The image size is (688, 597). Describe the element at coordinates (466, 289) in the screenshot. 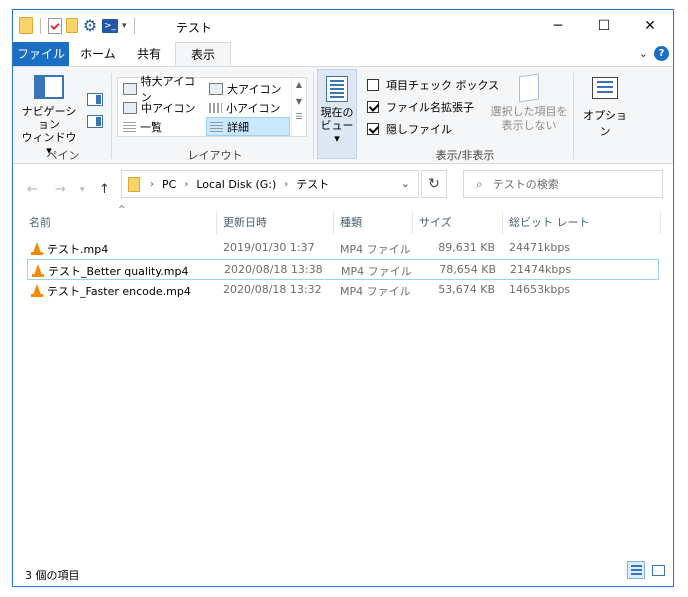

I see `file-size: 53,674 KB` at that location.